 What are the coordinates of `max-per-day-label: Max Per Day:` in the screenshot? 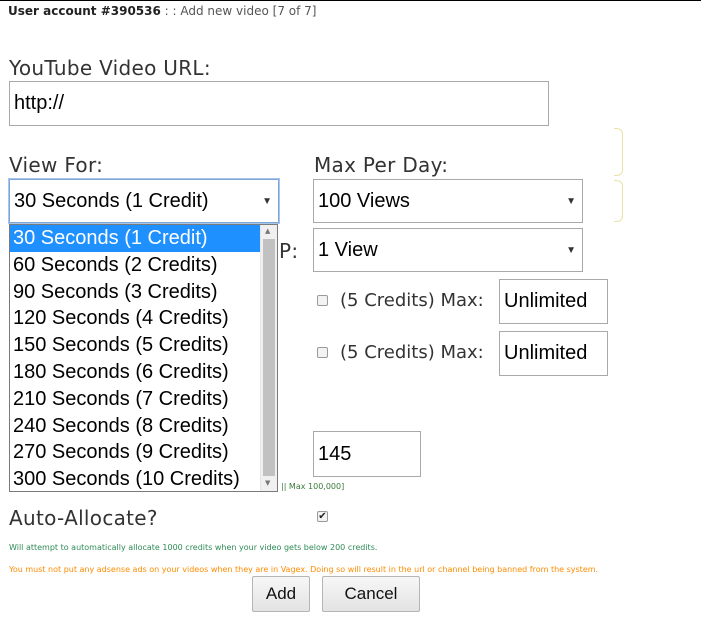 It's located at (381, 165).